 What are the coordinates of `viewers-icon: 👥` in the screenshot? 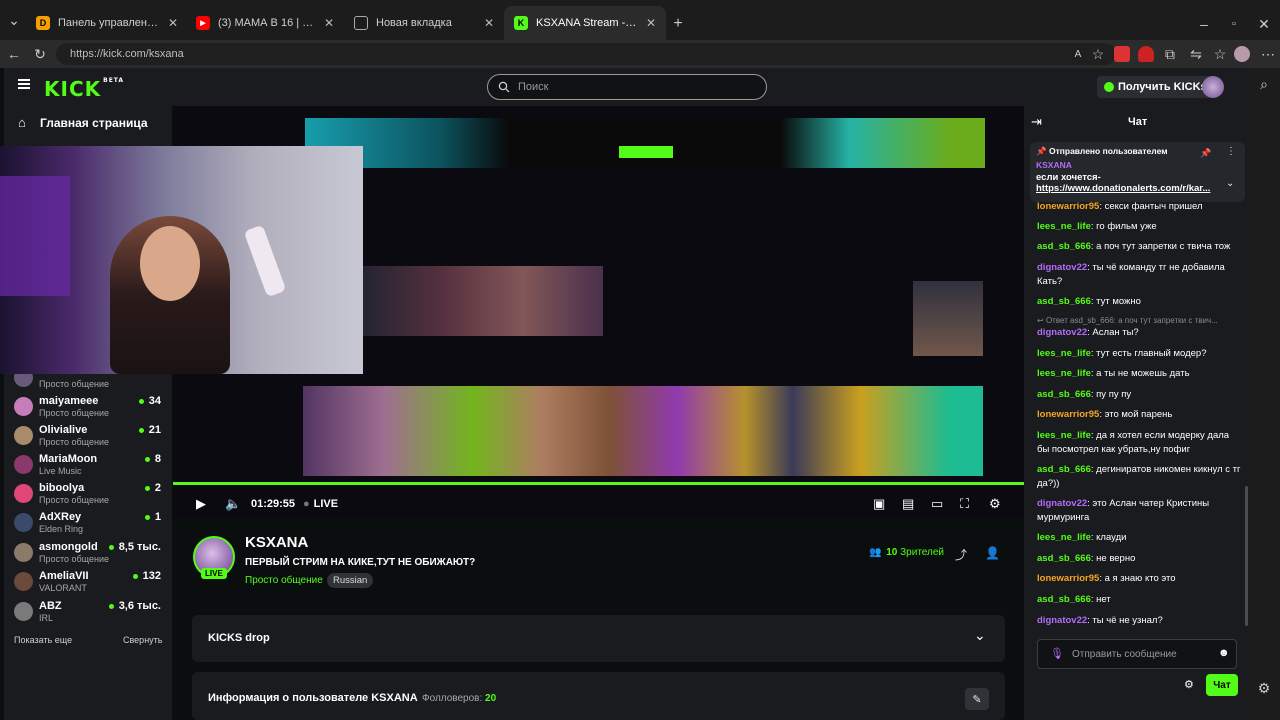 It's located at (875, 552).